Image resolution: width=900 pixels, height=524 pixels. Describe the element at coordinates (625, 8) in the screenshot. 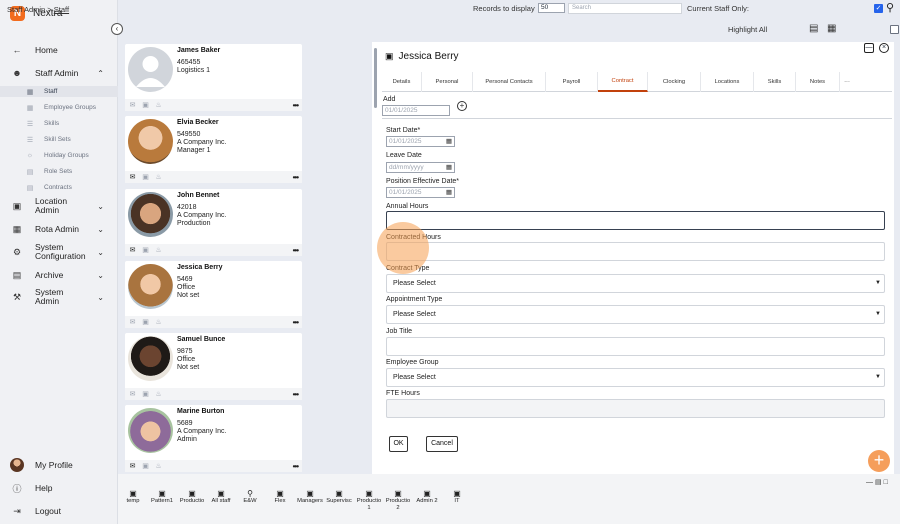

I see `search-input: Search` at that location.